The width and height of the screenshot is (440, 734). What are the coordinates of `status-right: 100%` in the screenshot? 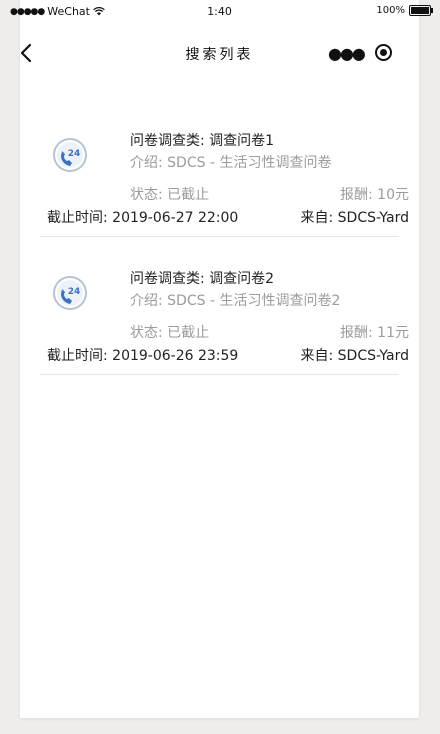 It's located at (404, 10).